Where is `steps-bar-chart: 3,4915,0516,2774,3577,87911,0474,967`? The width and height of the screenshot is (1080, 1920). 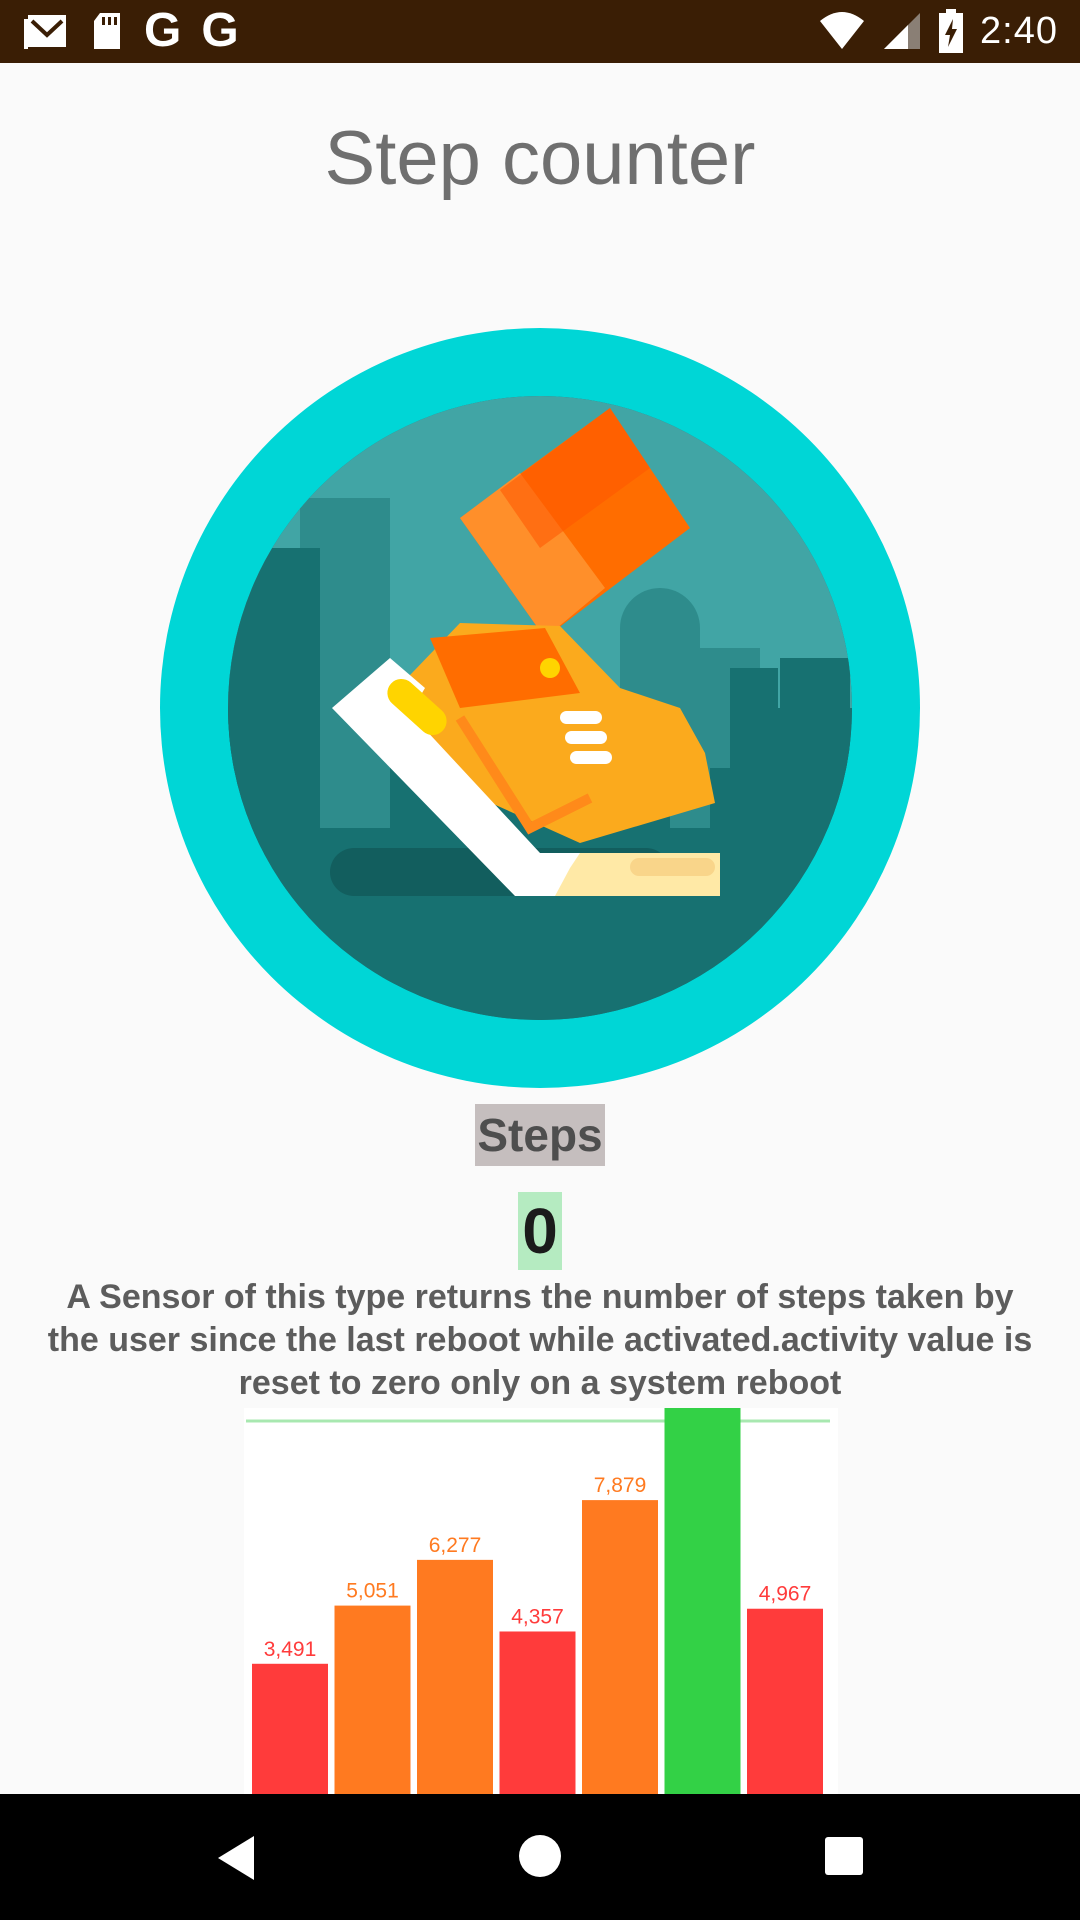 steps-bar-chart: 3,4915,0516,2774,3577,87911,0474,967 is located at coordinates (541, 1601).